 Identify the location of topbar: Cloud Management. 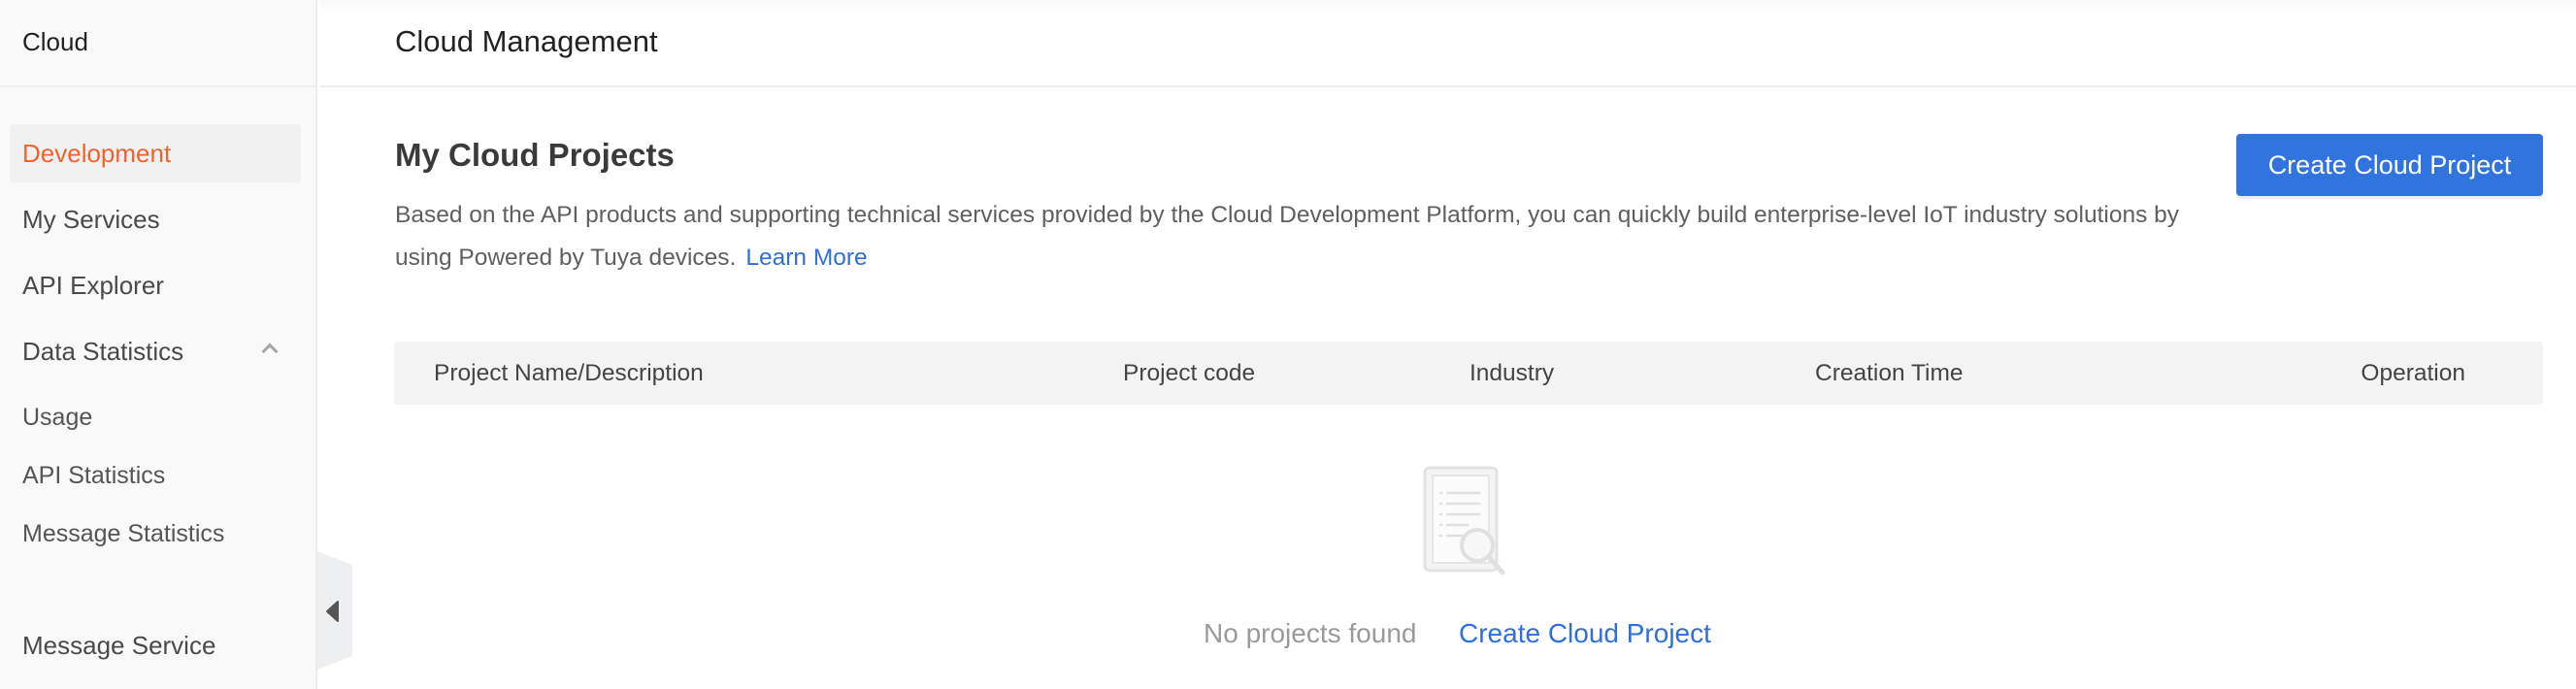
(1447, 43).